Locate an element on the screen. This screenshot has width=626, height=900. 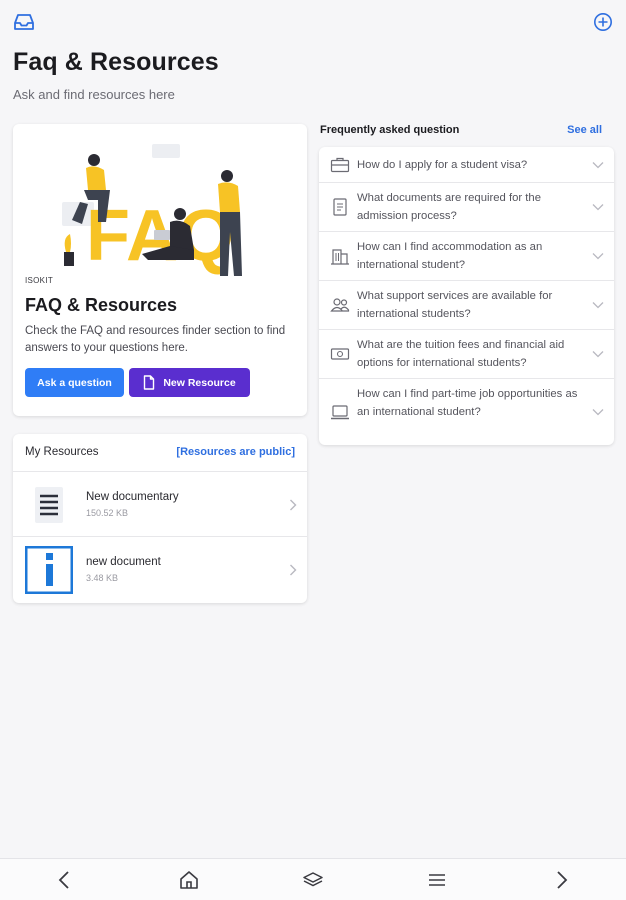
ask-question-button: Ask a question is located at coordinates (74, 382).